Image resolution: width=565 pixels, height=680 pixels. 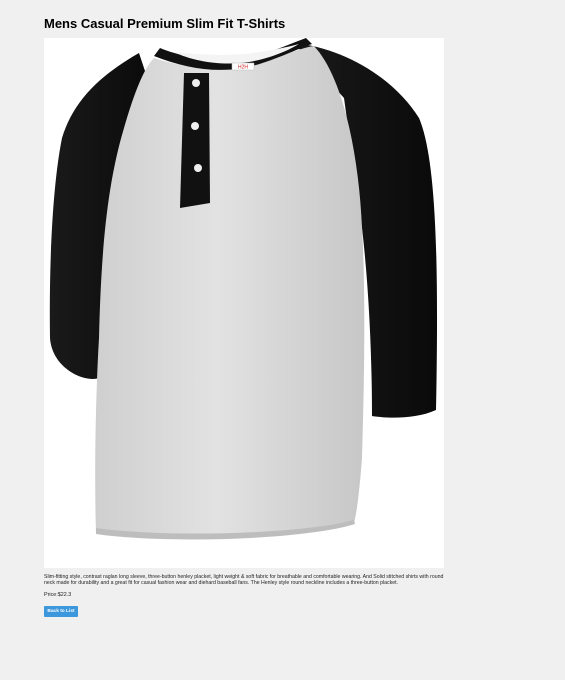 I want to click on brand-tag-text: H2H, so click(x=243, y=68).